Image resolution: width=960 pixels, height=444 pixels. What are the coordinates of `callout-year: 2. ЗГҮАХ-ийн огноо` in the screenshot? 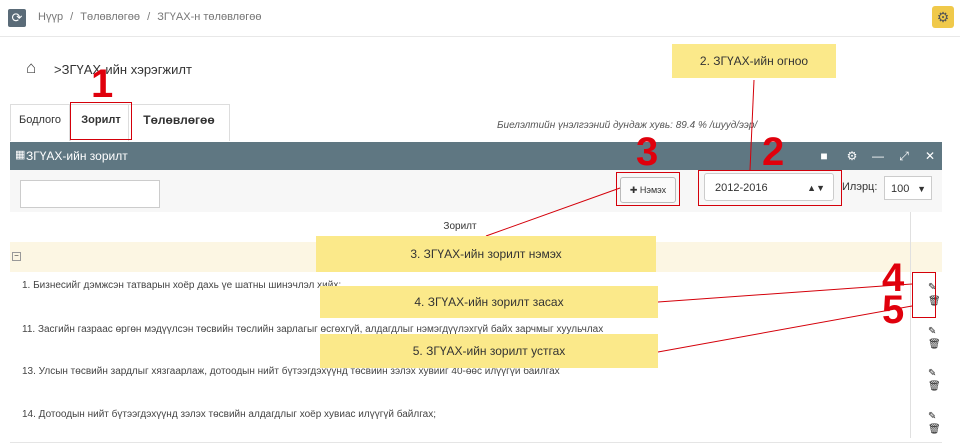 It's located at (754, 61).